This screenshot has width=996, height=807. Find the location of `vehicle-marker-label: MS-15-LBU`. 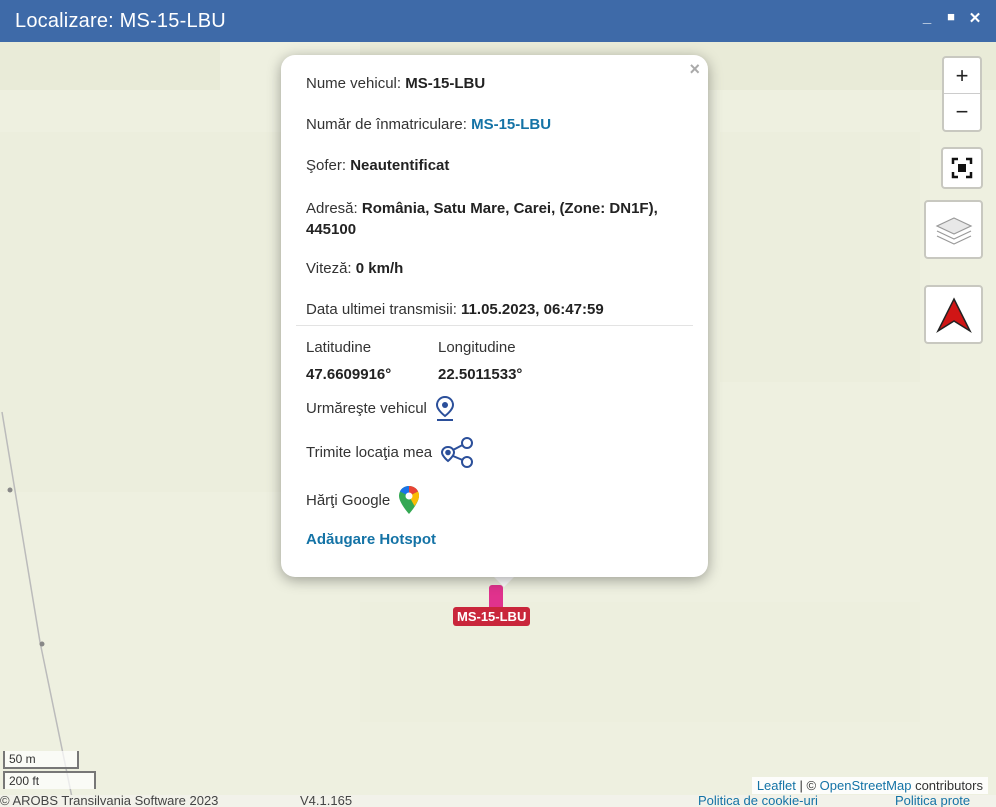

vehicle-marker-label: MS-15-LBU is located at coordinates (492, 616).